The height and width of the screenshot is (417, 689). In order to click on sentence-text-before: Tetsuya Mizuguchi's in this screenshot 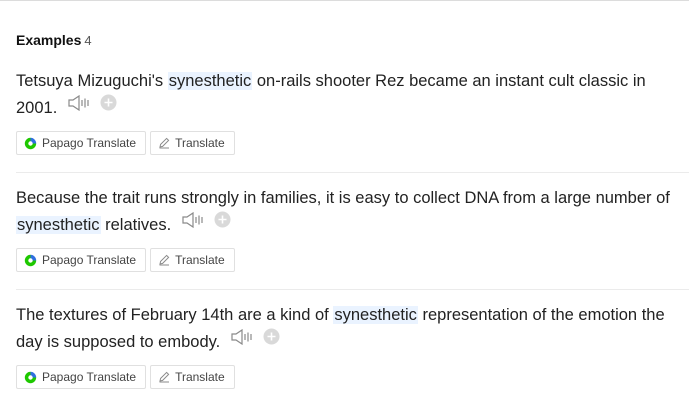, I will do `click(92, 81)`.